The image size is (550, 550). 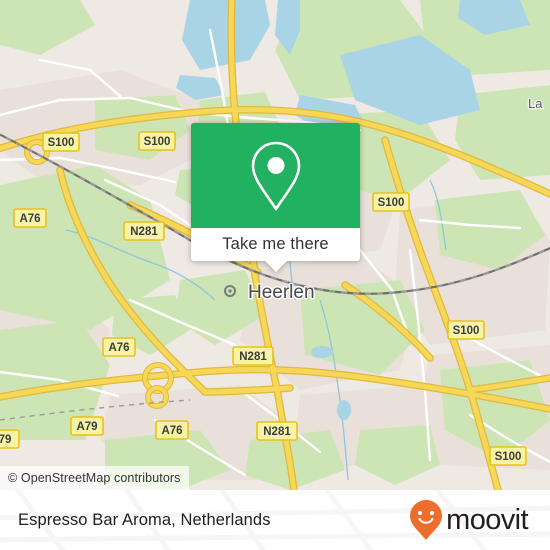 I want to click on road-shield-7: S100, so click(x=466, y=330).